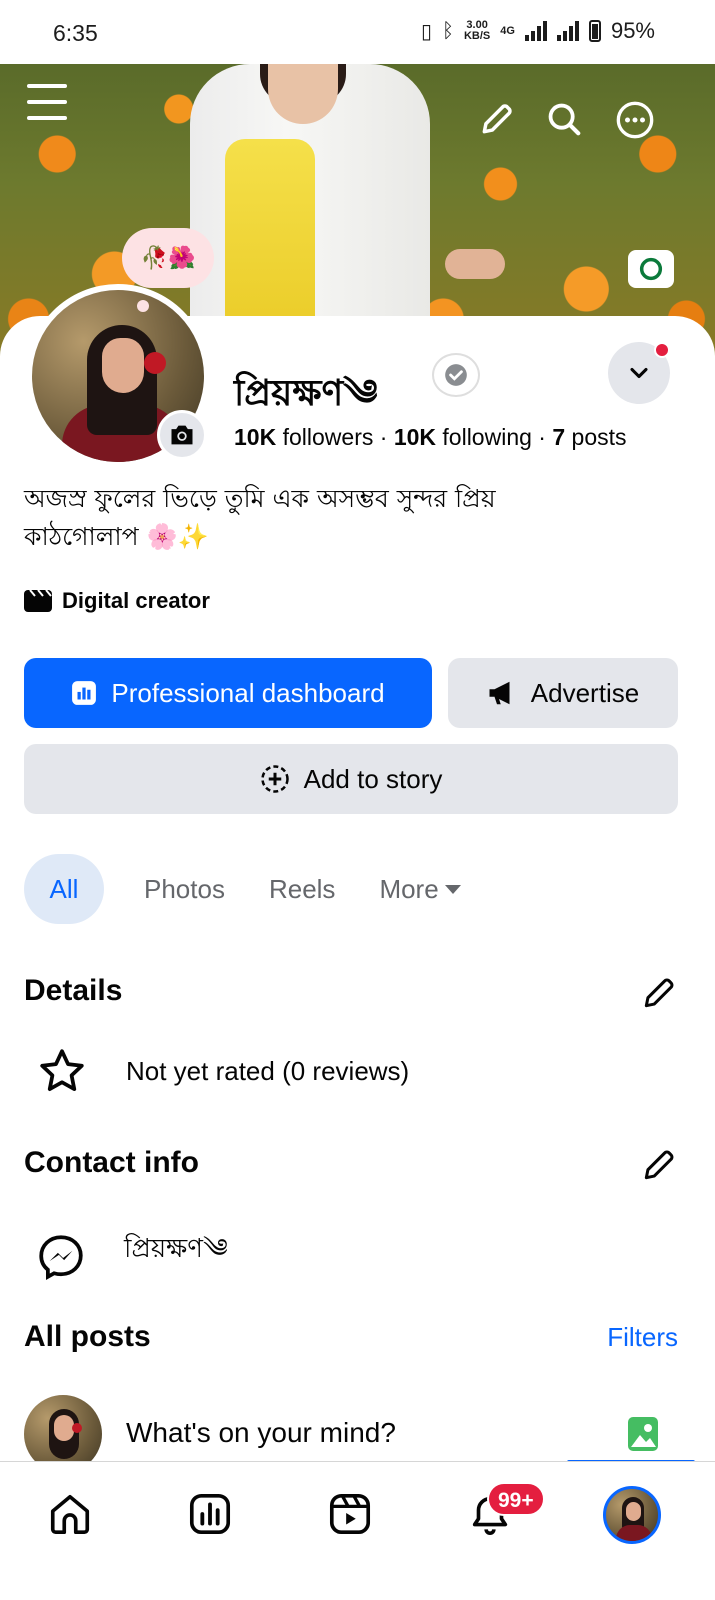 This screenshot has width=715, height=1600. Describe the element at coordinates (559, 437) in the screenshot. I see `posts-count: 7` at that location.